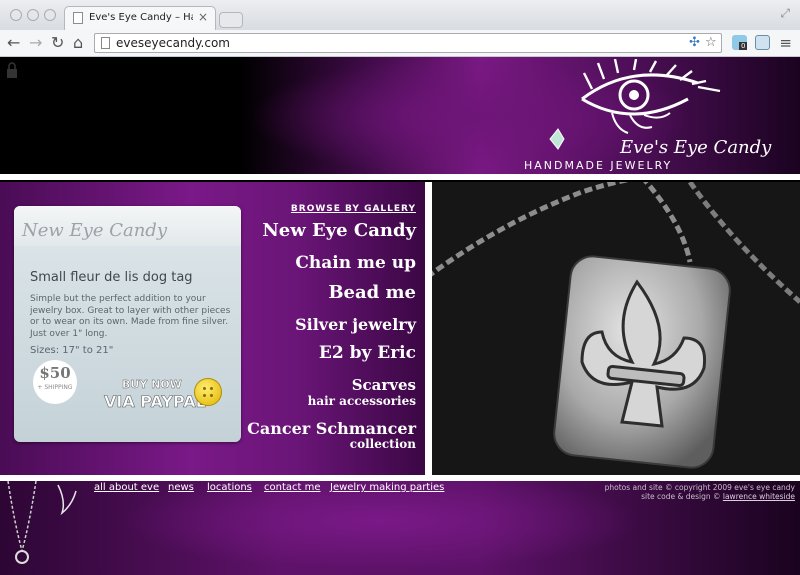 Image resolution: width=800 pixels, height=575 pixels. What do you see at coordinates (55, 387) in the screenshot?
I see `shipping-note: + SHIPPING` at bounding box center [55, 387].